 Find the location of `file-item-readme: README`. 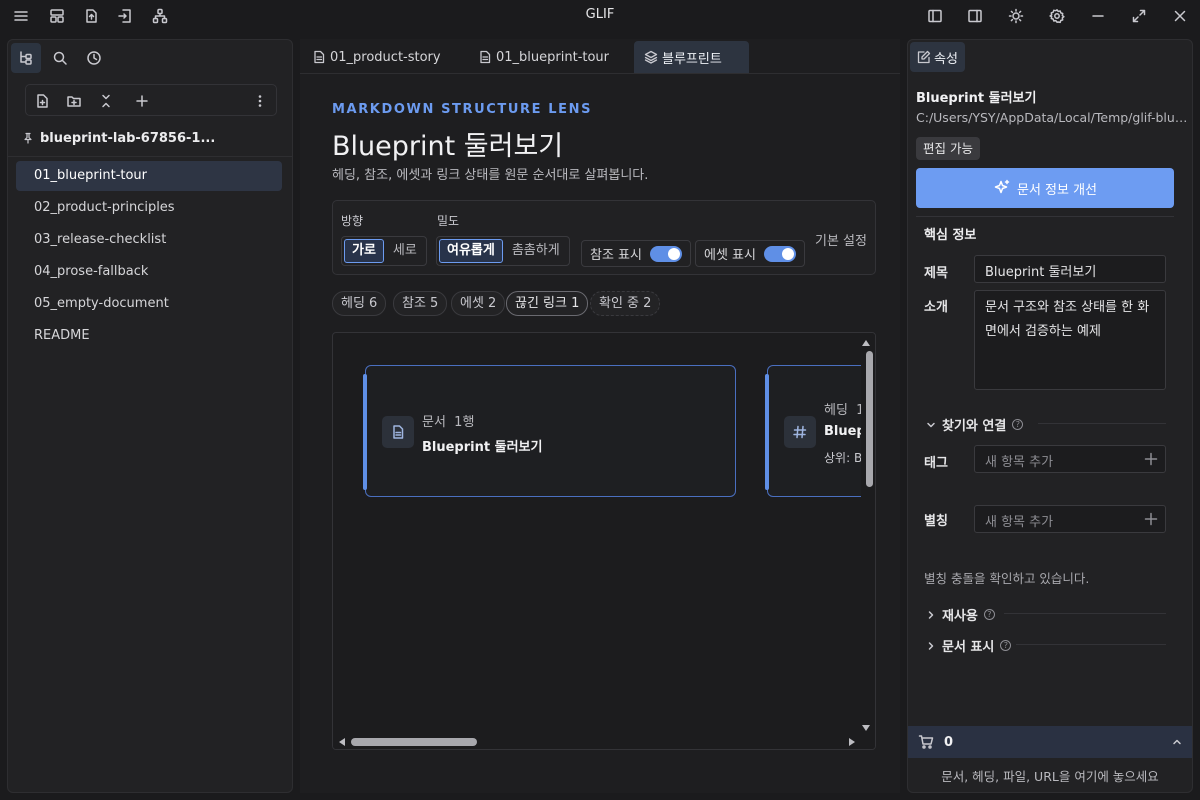

file-item-readme: README is located at coordinates (149, 336).